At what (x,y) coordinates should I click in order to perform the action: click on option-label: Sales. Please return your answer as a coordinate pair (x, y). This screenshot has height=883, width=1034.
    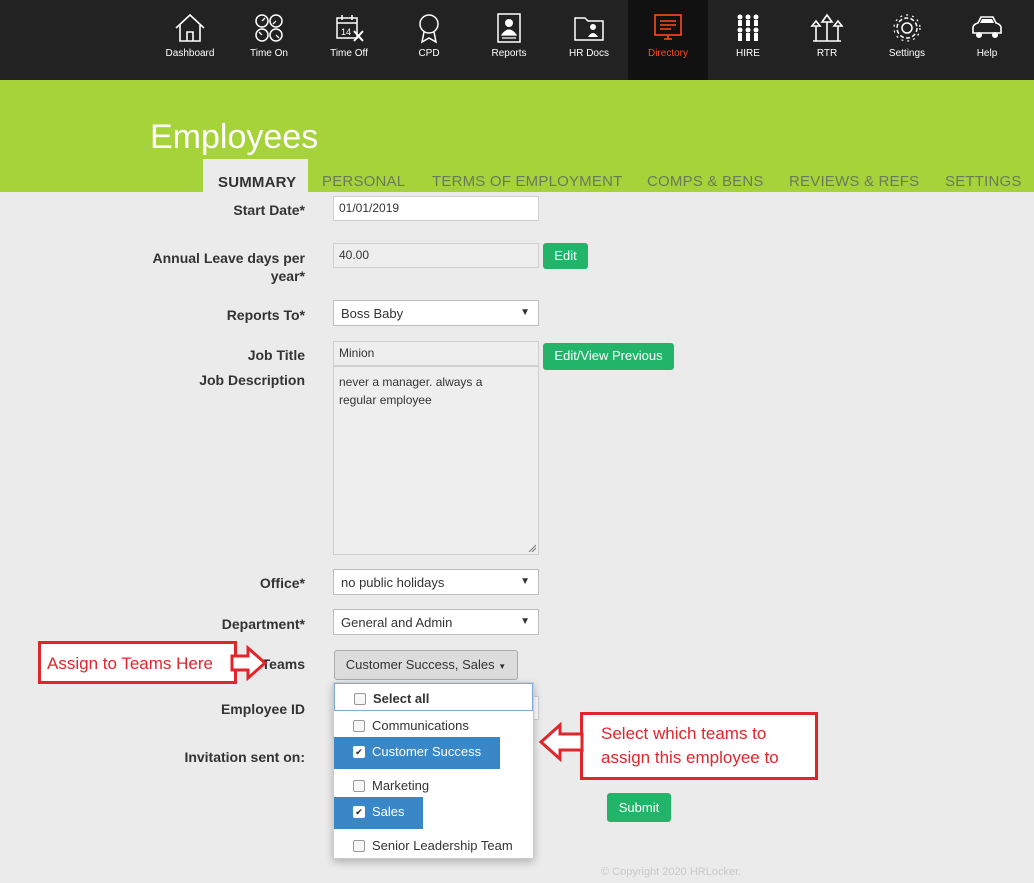
    Looking at the image, I should click on (388, 811).